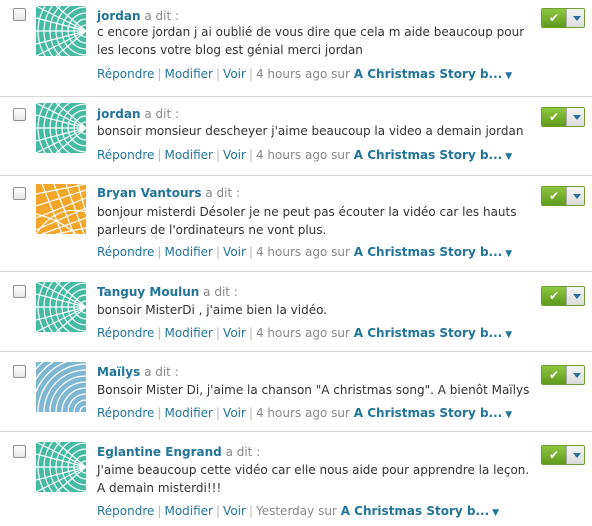 This screenshot has height=526, width=592. Describe the element at coordinates (118, 372) in the screenshot. I see `comment-author: Maïlys` at that location.